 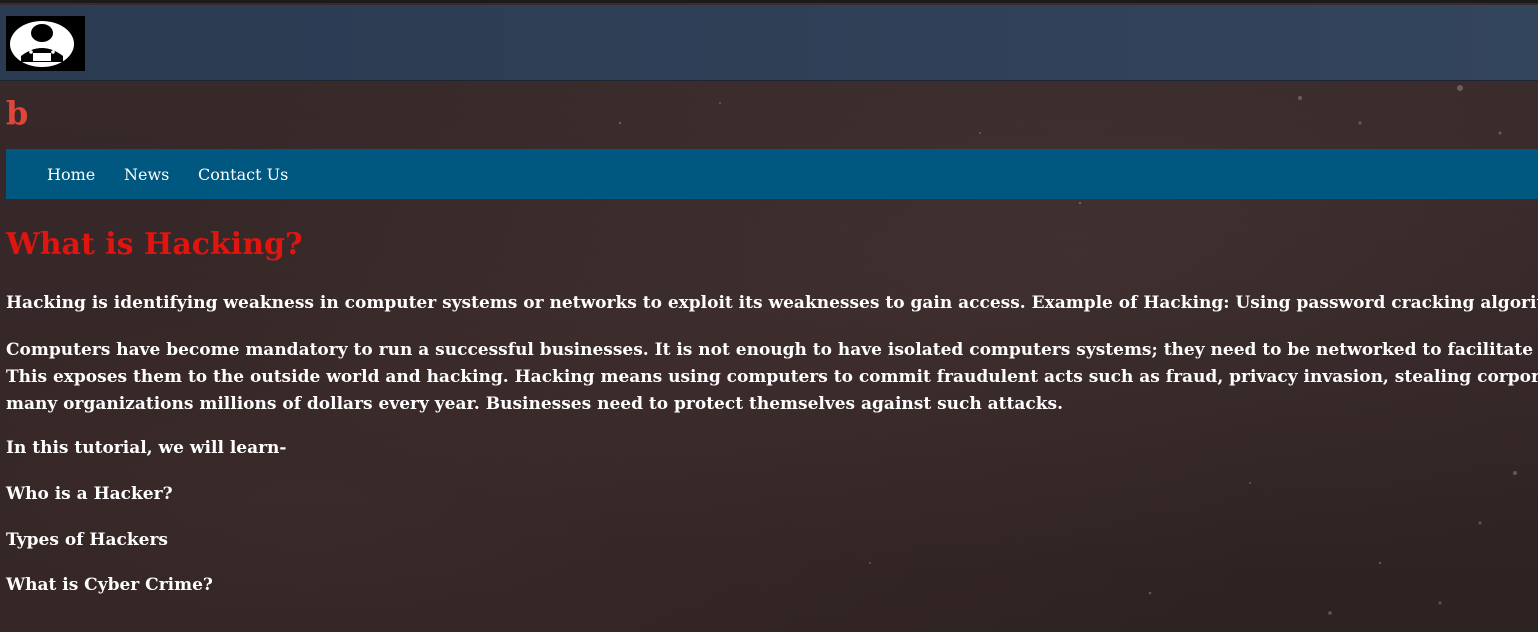 I want to click on topic-cyber-crime: What is Cyber Crime?, so click(x=109, y=585).